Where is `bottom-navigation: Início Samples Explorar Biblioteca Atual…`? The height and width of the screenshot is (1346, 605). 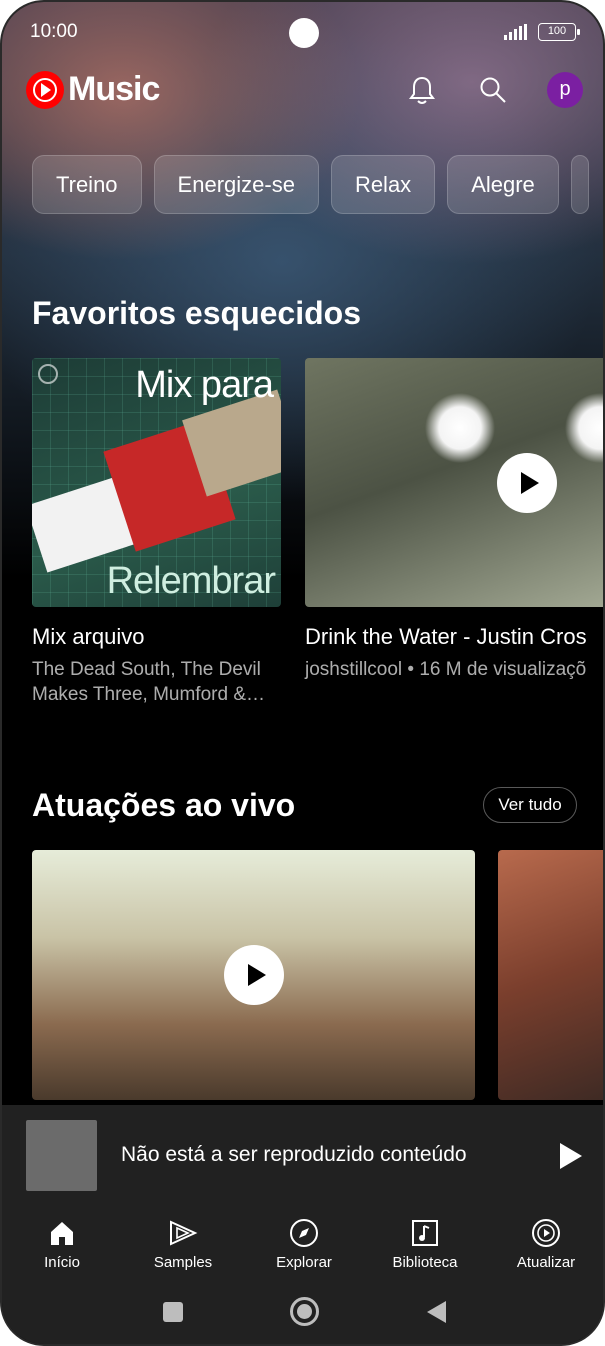
bottom-navigation: Início Samples Explorar Biblioteca Atual… is located at coordinates (302, 1245).